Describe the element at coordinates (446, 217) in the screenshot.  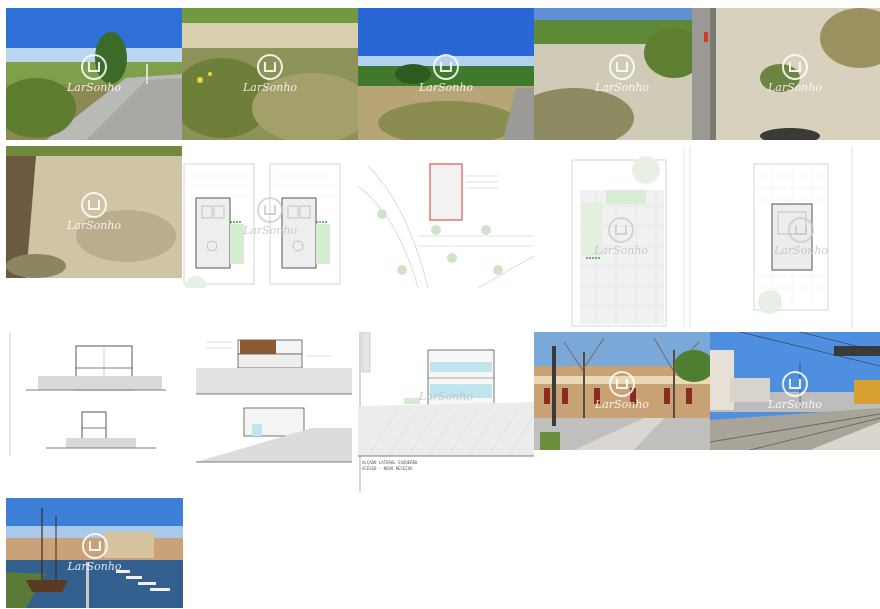
I see `plan-site-location` at that location.